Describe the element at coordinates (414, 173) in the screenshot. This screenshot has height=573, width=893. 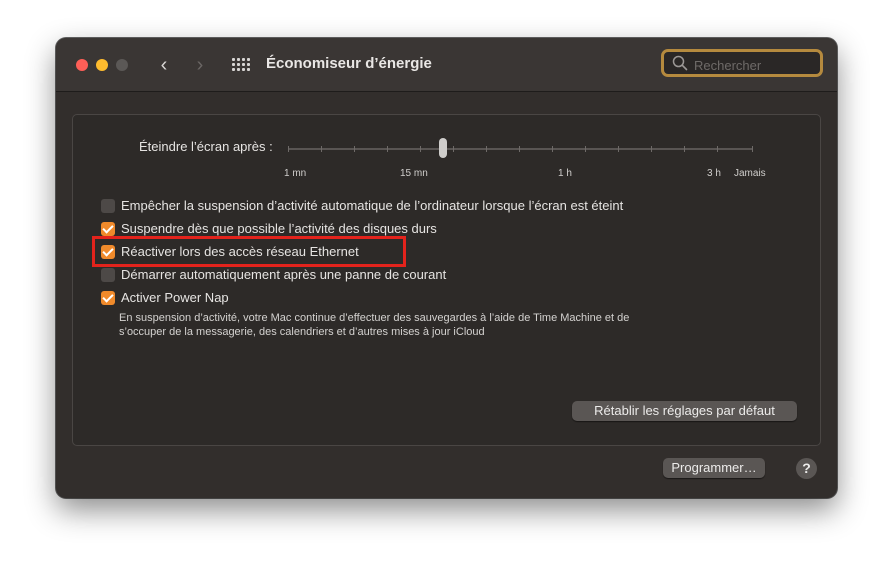
I see `tick-label-15mn: 15 mn` at that location.